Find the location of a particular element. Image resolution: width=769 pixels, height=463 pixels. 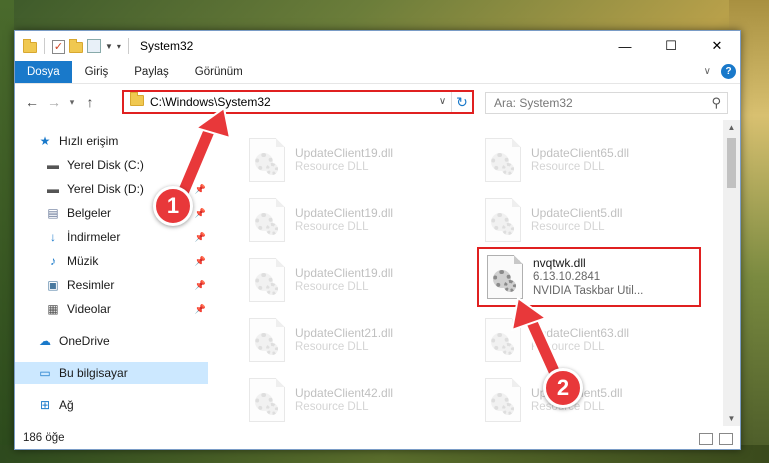

videos-icon: ▦ is located at coordinates (53, 309).